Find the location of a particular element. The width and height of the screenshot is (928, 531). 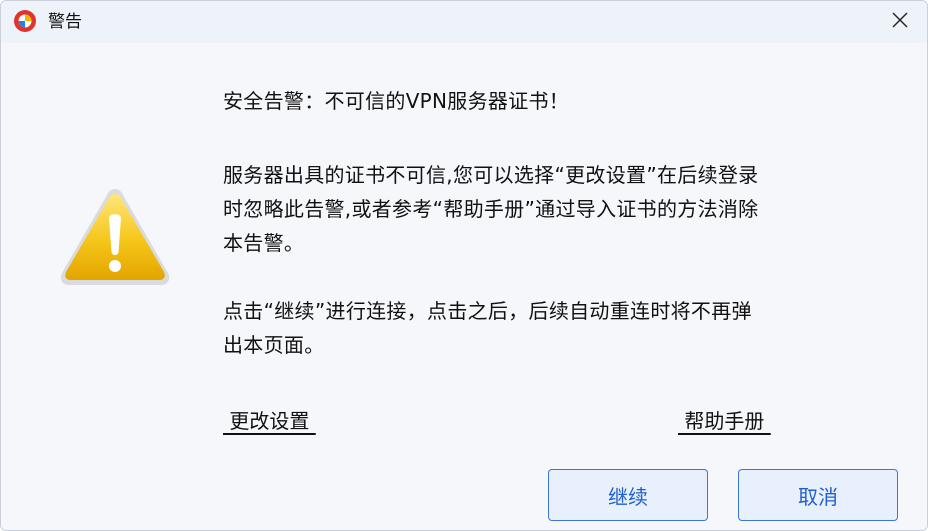

close-icon is located at coordinates (900, 22).